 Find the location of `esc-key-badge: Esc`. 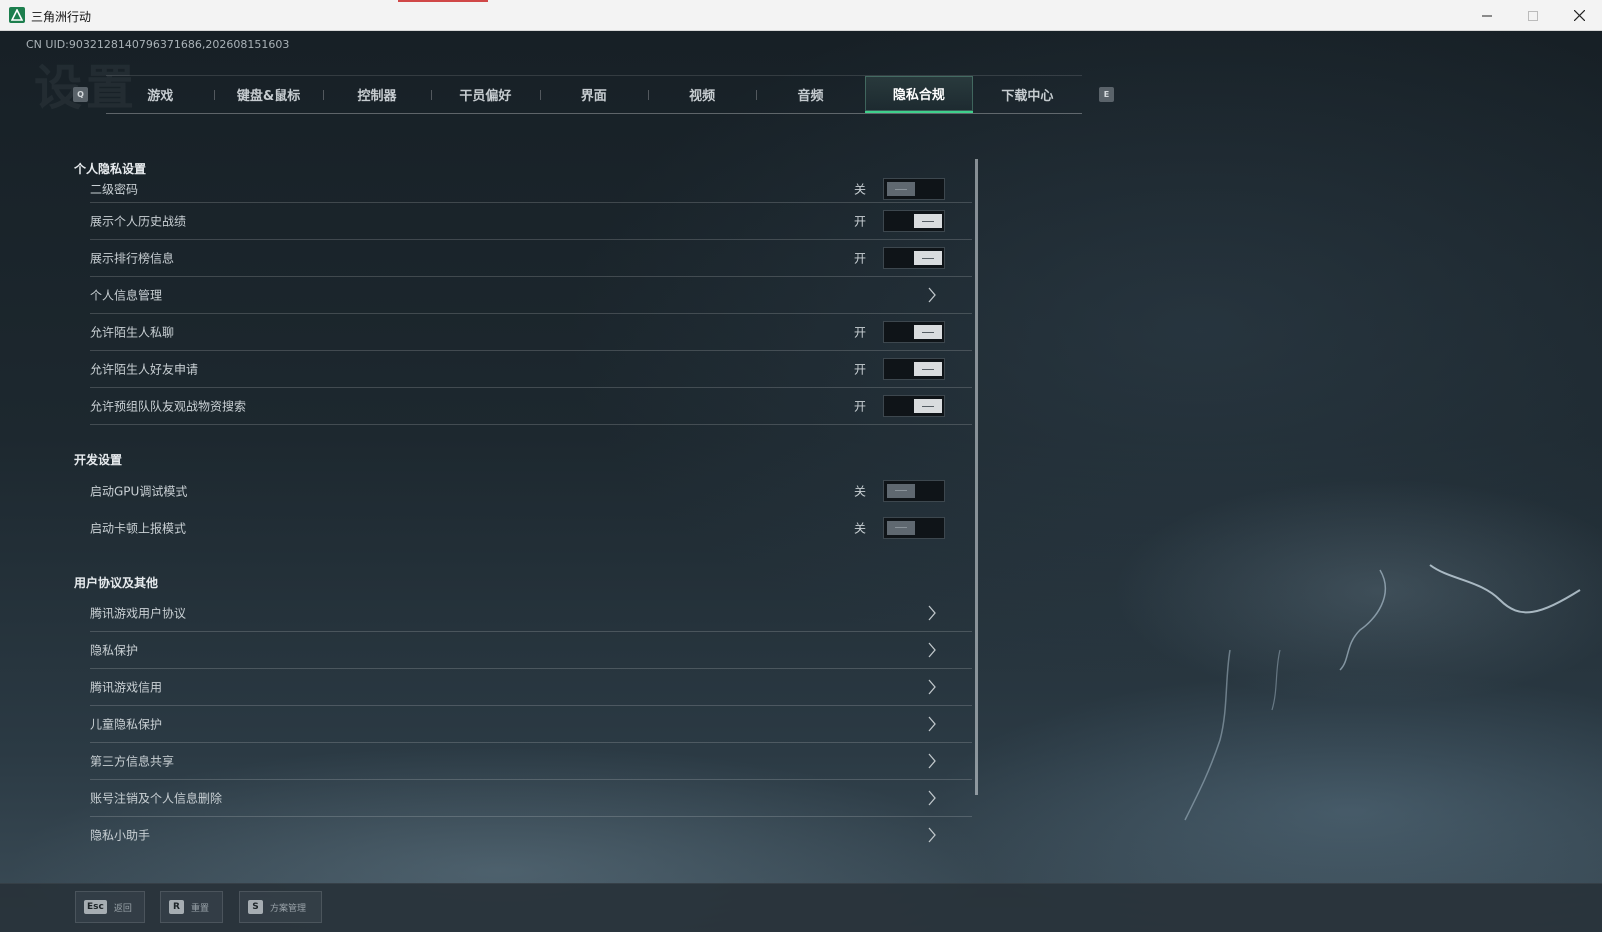

esc-key-badge: Esc is located at coordinates (95, 907).